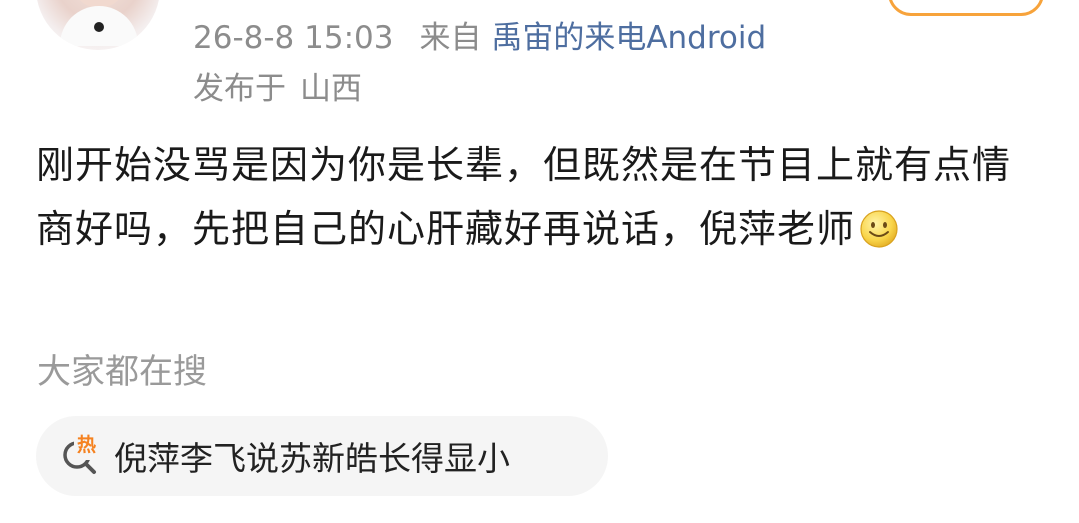  Describe the element at coordinates (966, 8) in the screenshot. I see `follow-button` at that location.